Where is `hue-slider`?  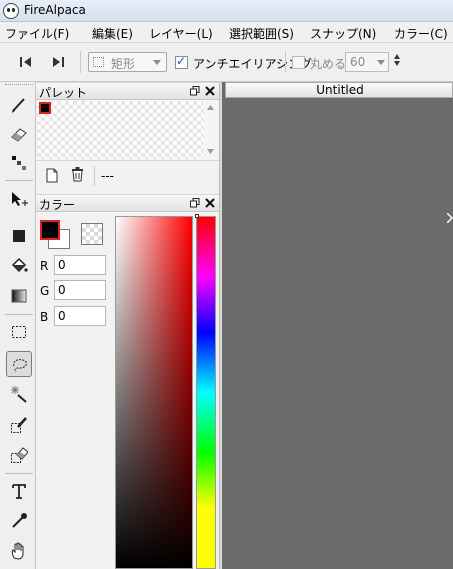
hue-slider is located at coordinates (206, 392).